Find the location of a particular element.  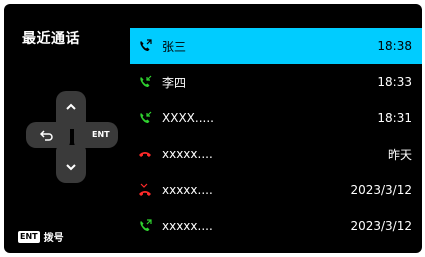

dpad-ok-button: ENT is located at coordinates (96, 135).